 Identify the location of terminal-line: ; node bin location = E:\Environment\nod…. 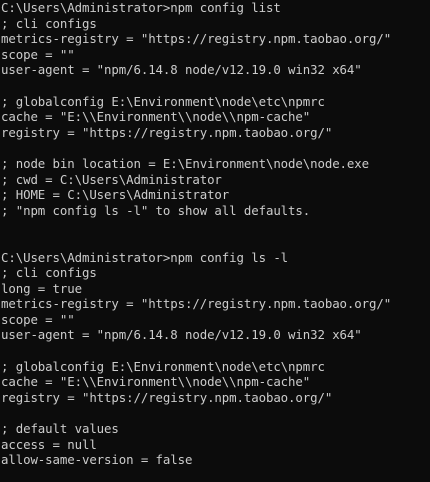
(185, 163).